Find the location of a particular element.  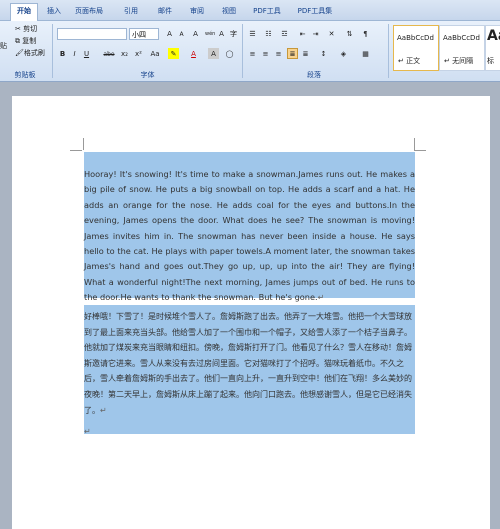

tab-pdf-toolset: PDF工具集 is located at coordinates (315, 11).